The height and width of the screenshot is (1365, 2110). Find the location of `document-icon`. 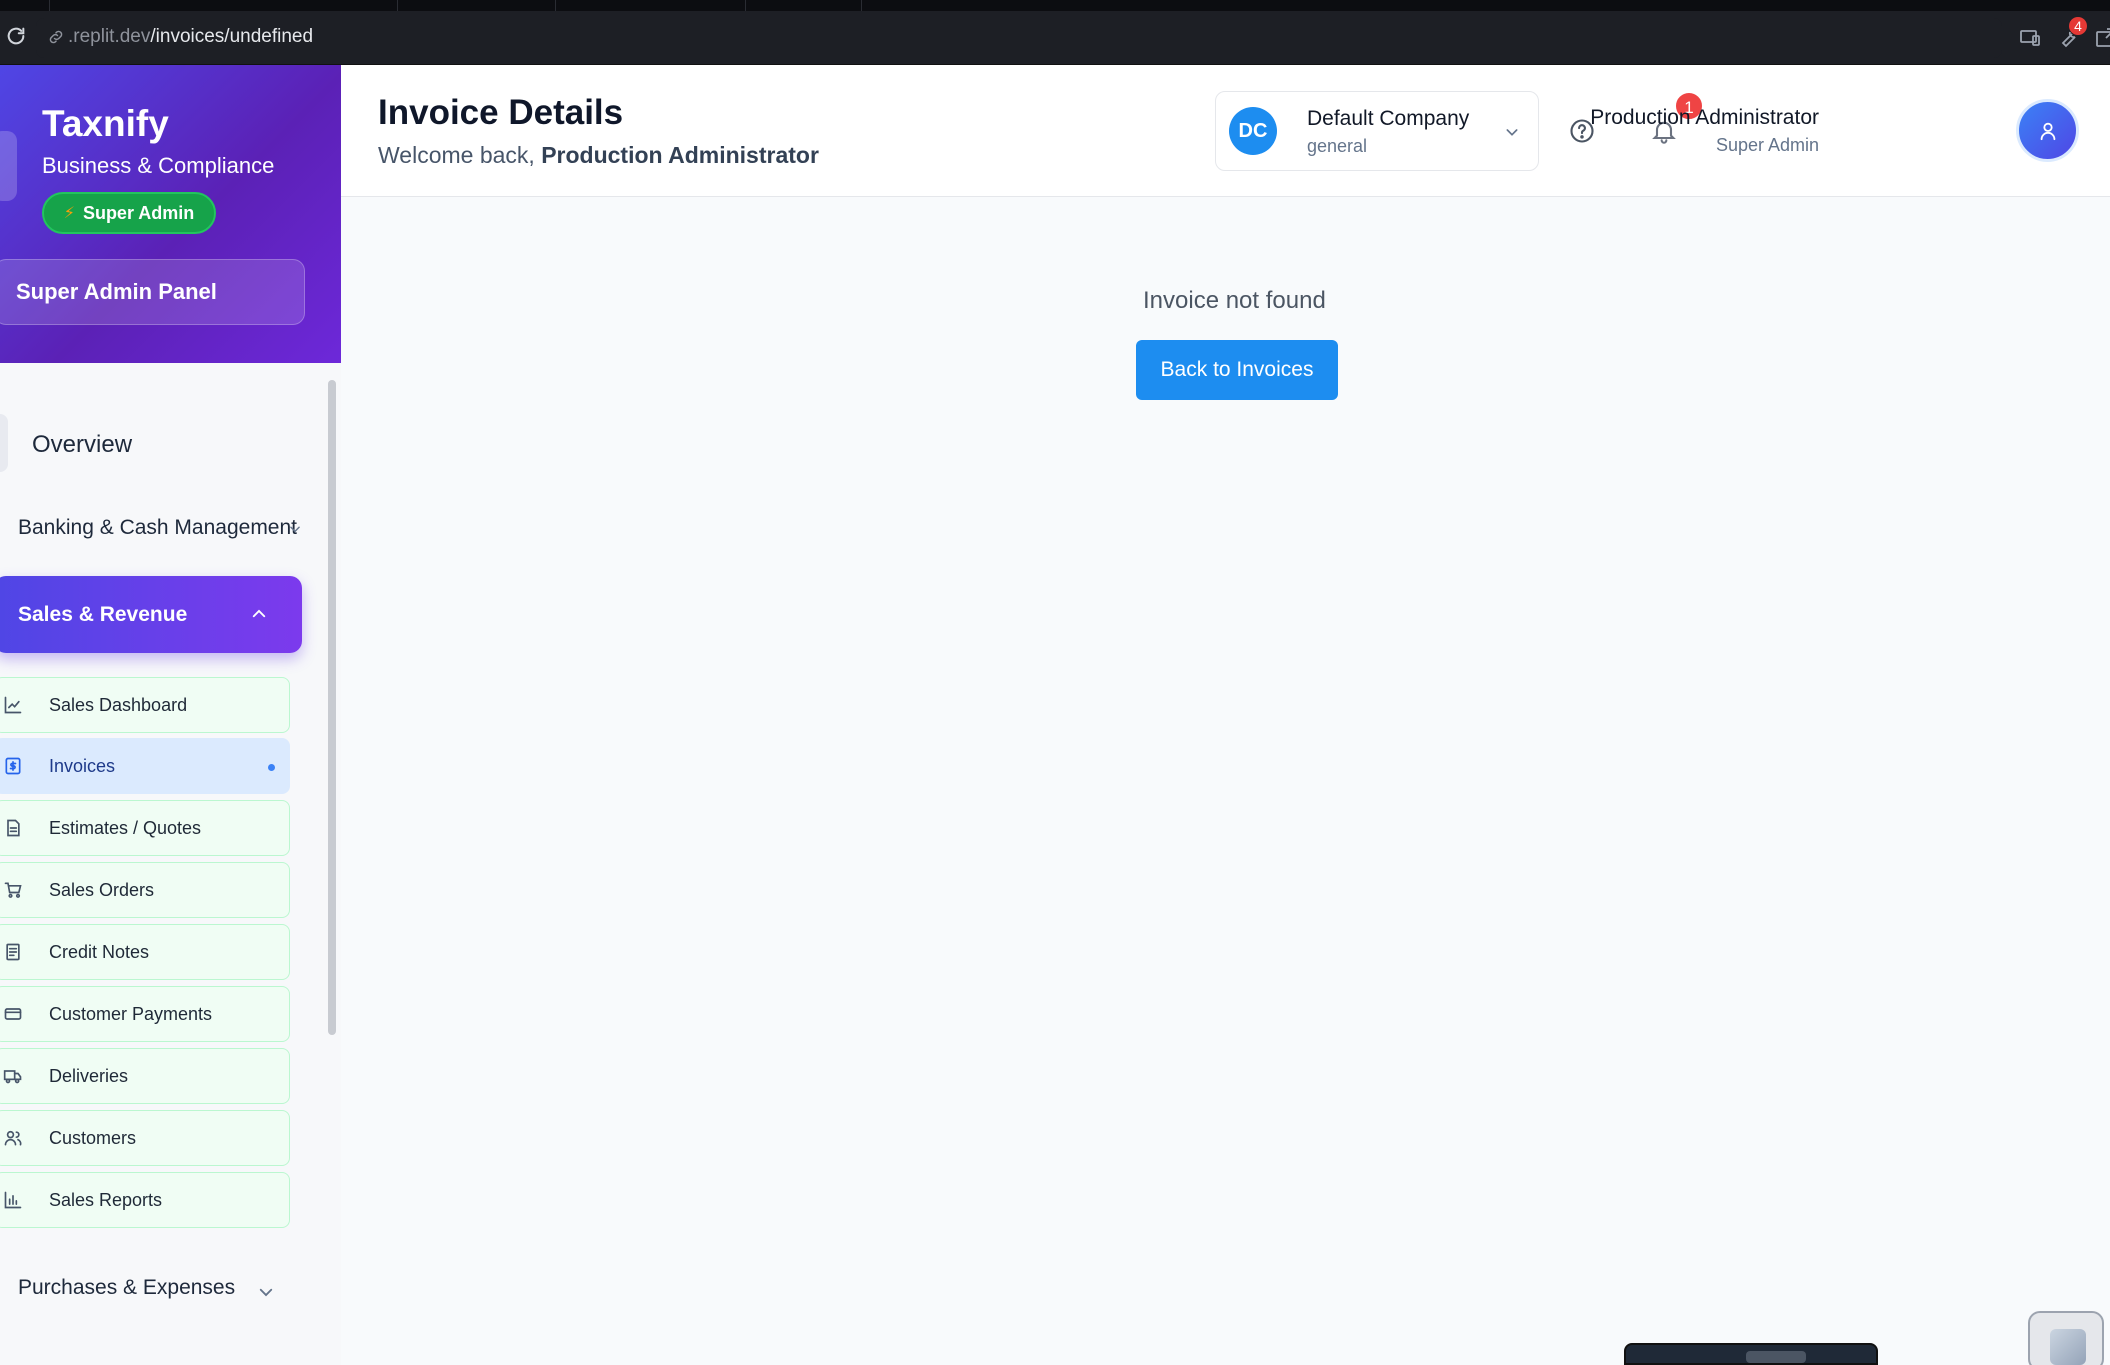

document-icon is located at coordinates (13, 828).